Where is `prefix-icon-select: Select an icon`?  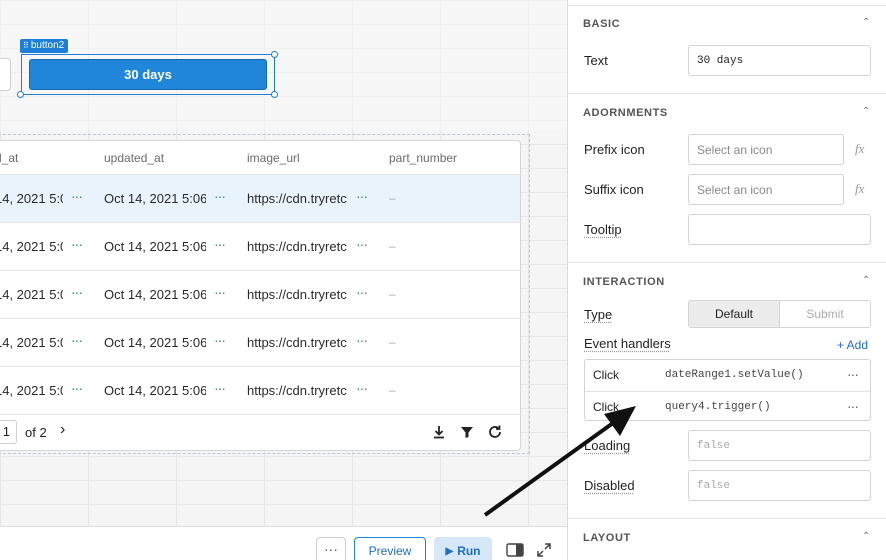 prefix-icon-select: Select an icon is located at coordinates (766, 149).